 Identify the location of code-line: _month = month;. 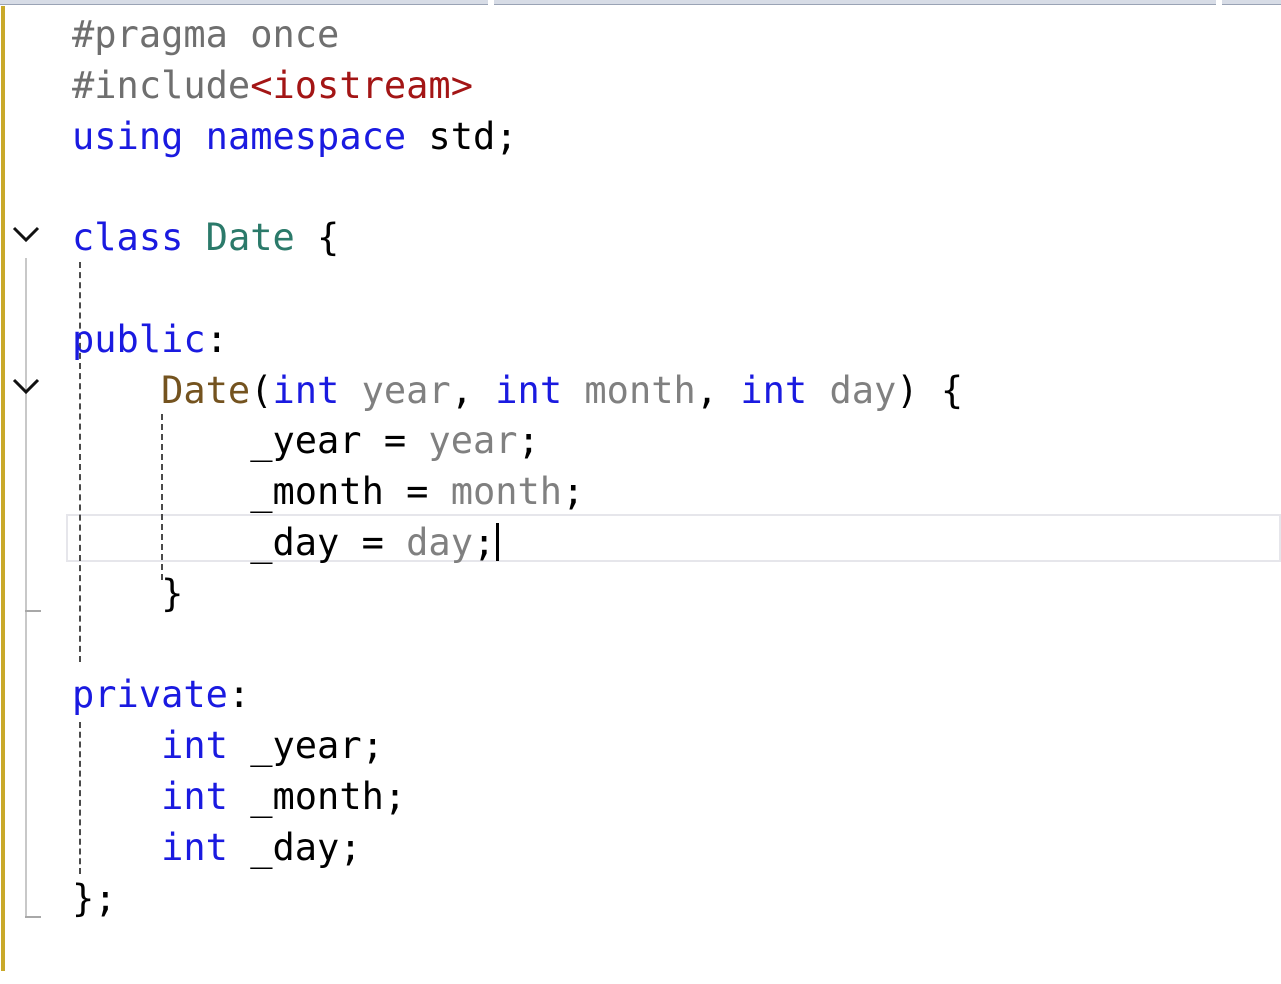
(517, 492).